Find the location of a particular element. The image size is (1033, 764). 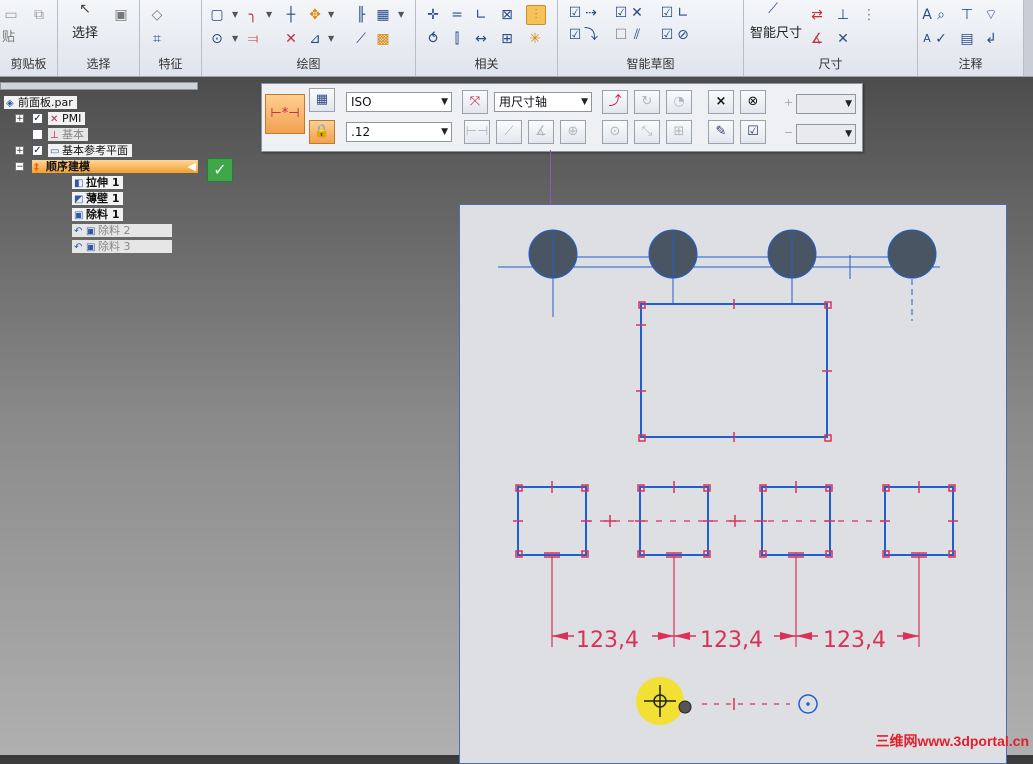

edit-properties-icon: ✎ is located at coordinates (721, 132).